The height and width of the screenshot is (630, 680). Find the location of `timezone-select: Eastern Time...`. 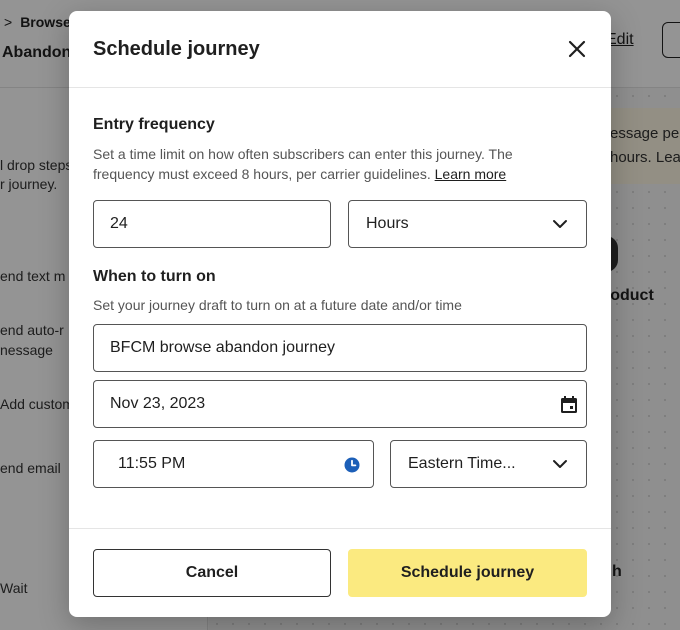

timezone-select: Eastern Time... is located at coordinates (488, 464).